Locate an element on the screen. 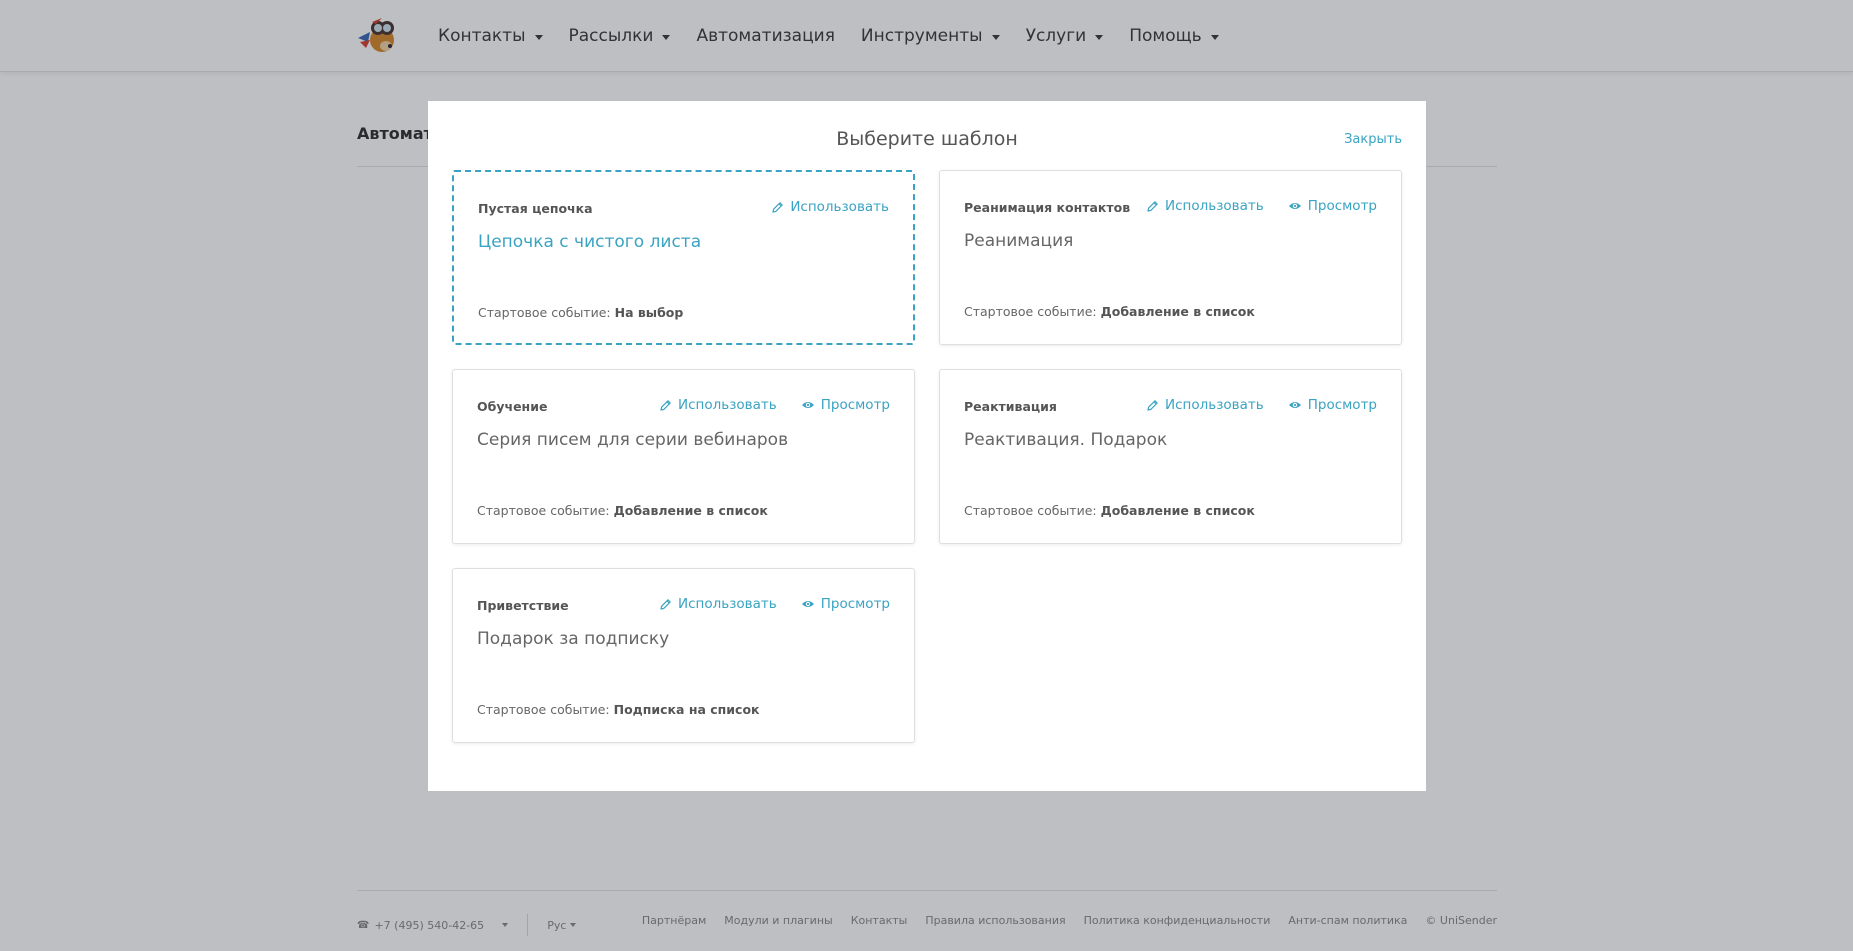 The image size is (1853, 951). template-category: Пустая цепочка is located at coordinates (535, 208).